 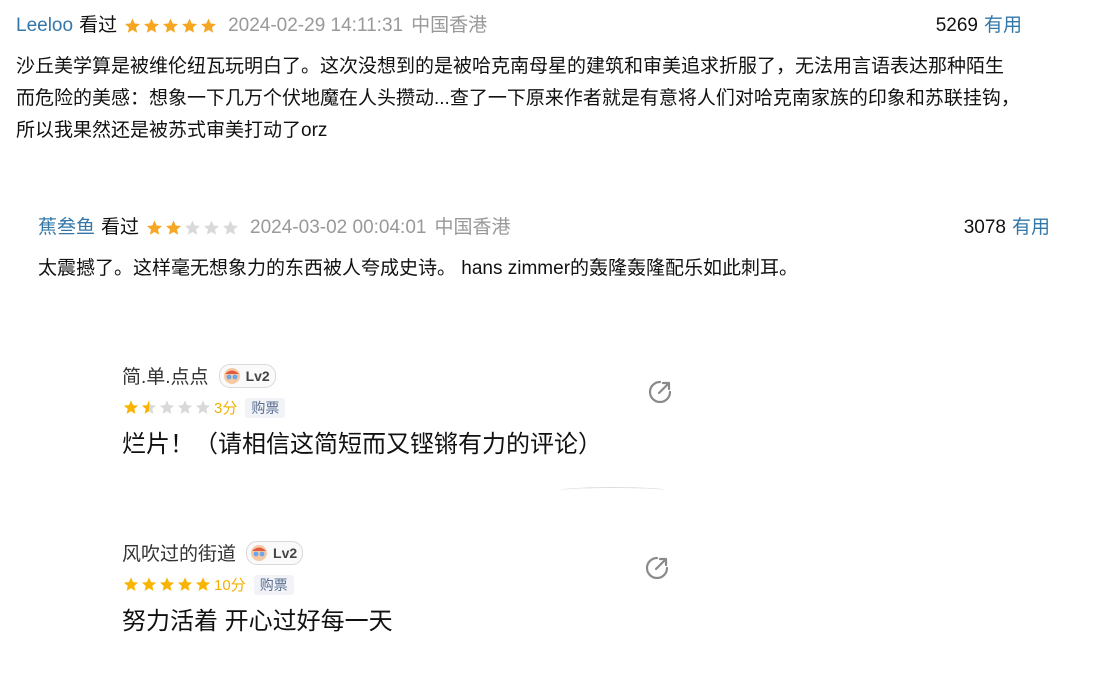 I want to click on review-header: 风吹过的街道 Lv2, so click(x=402, y=552).